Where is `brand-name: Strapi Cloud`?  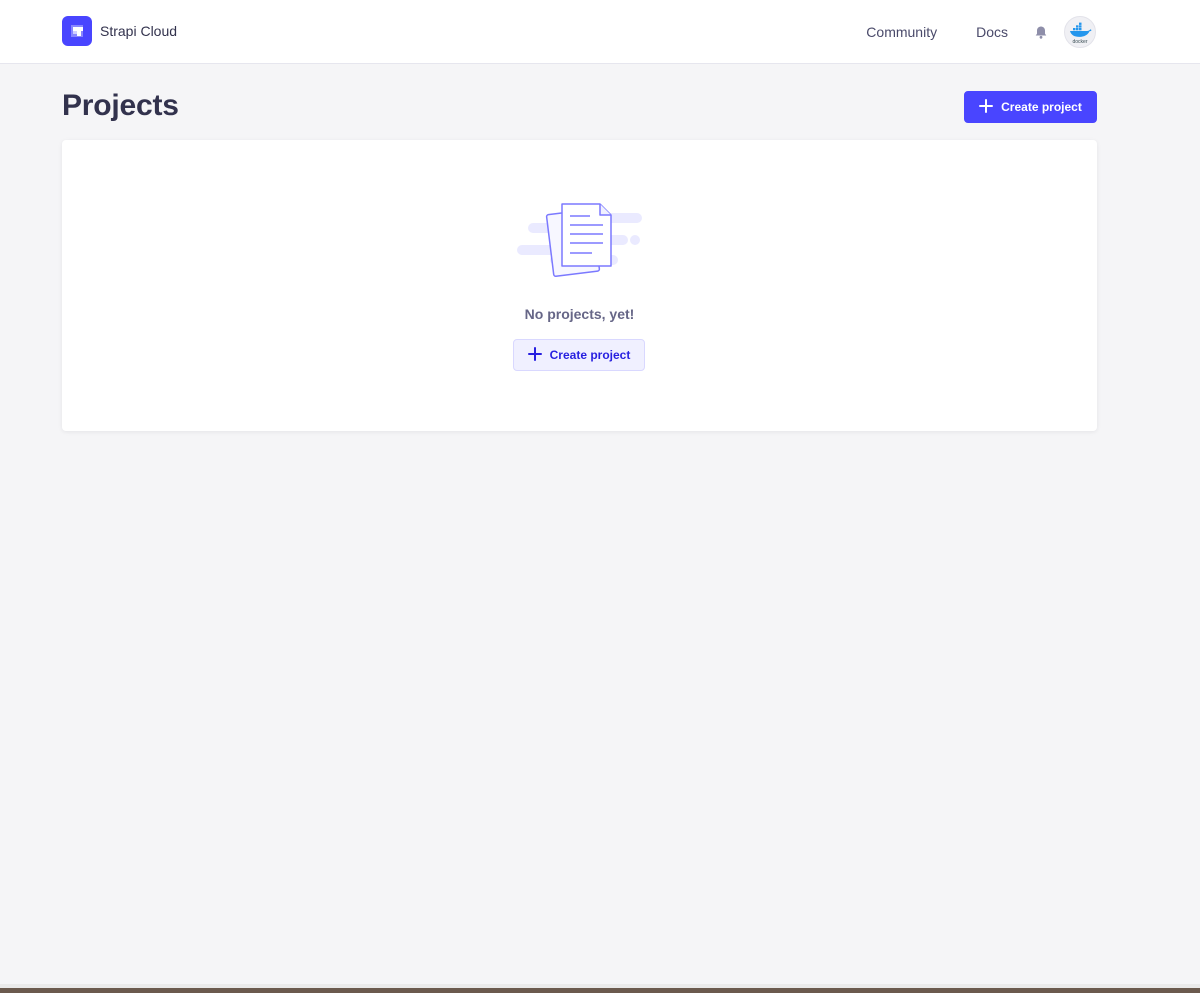 brand-name: Strapi Cloud is located at coordinates (139, 31).